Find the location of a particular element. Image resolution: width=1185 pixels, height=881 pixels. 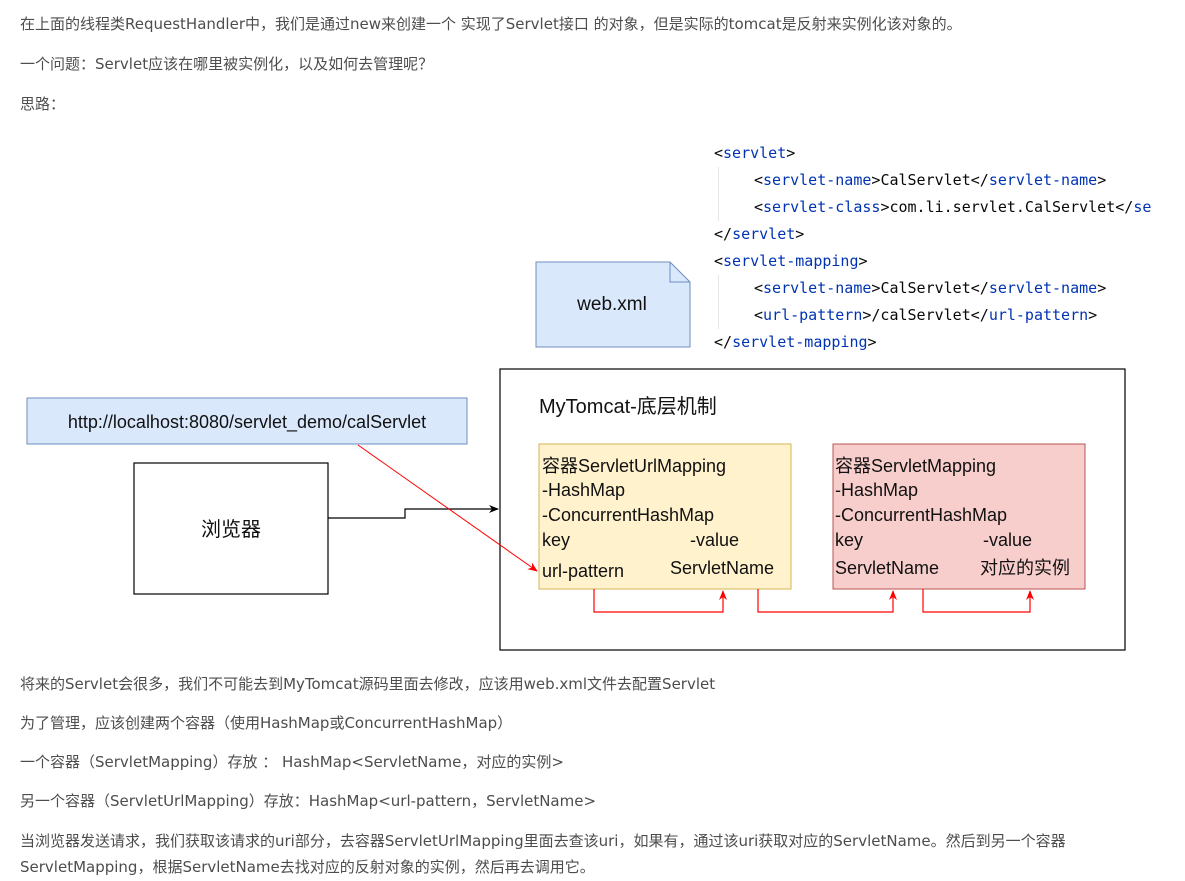

servlet-mapping-box is located at coordinates (959, 516).